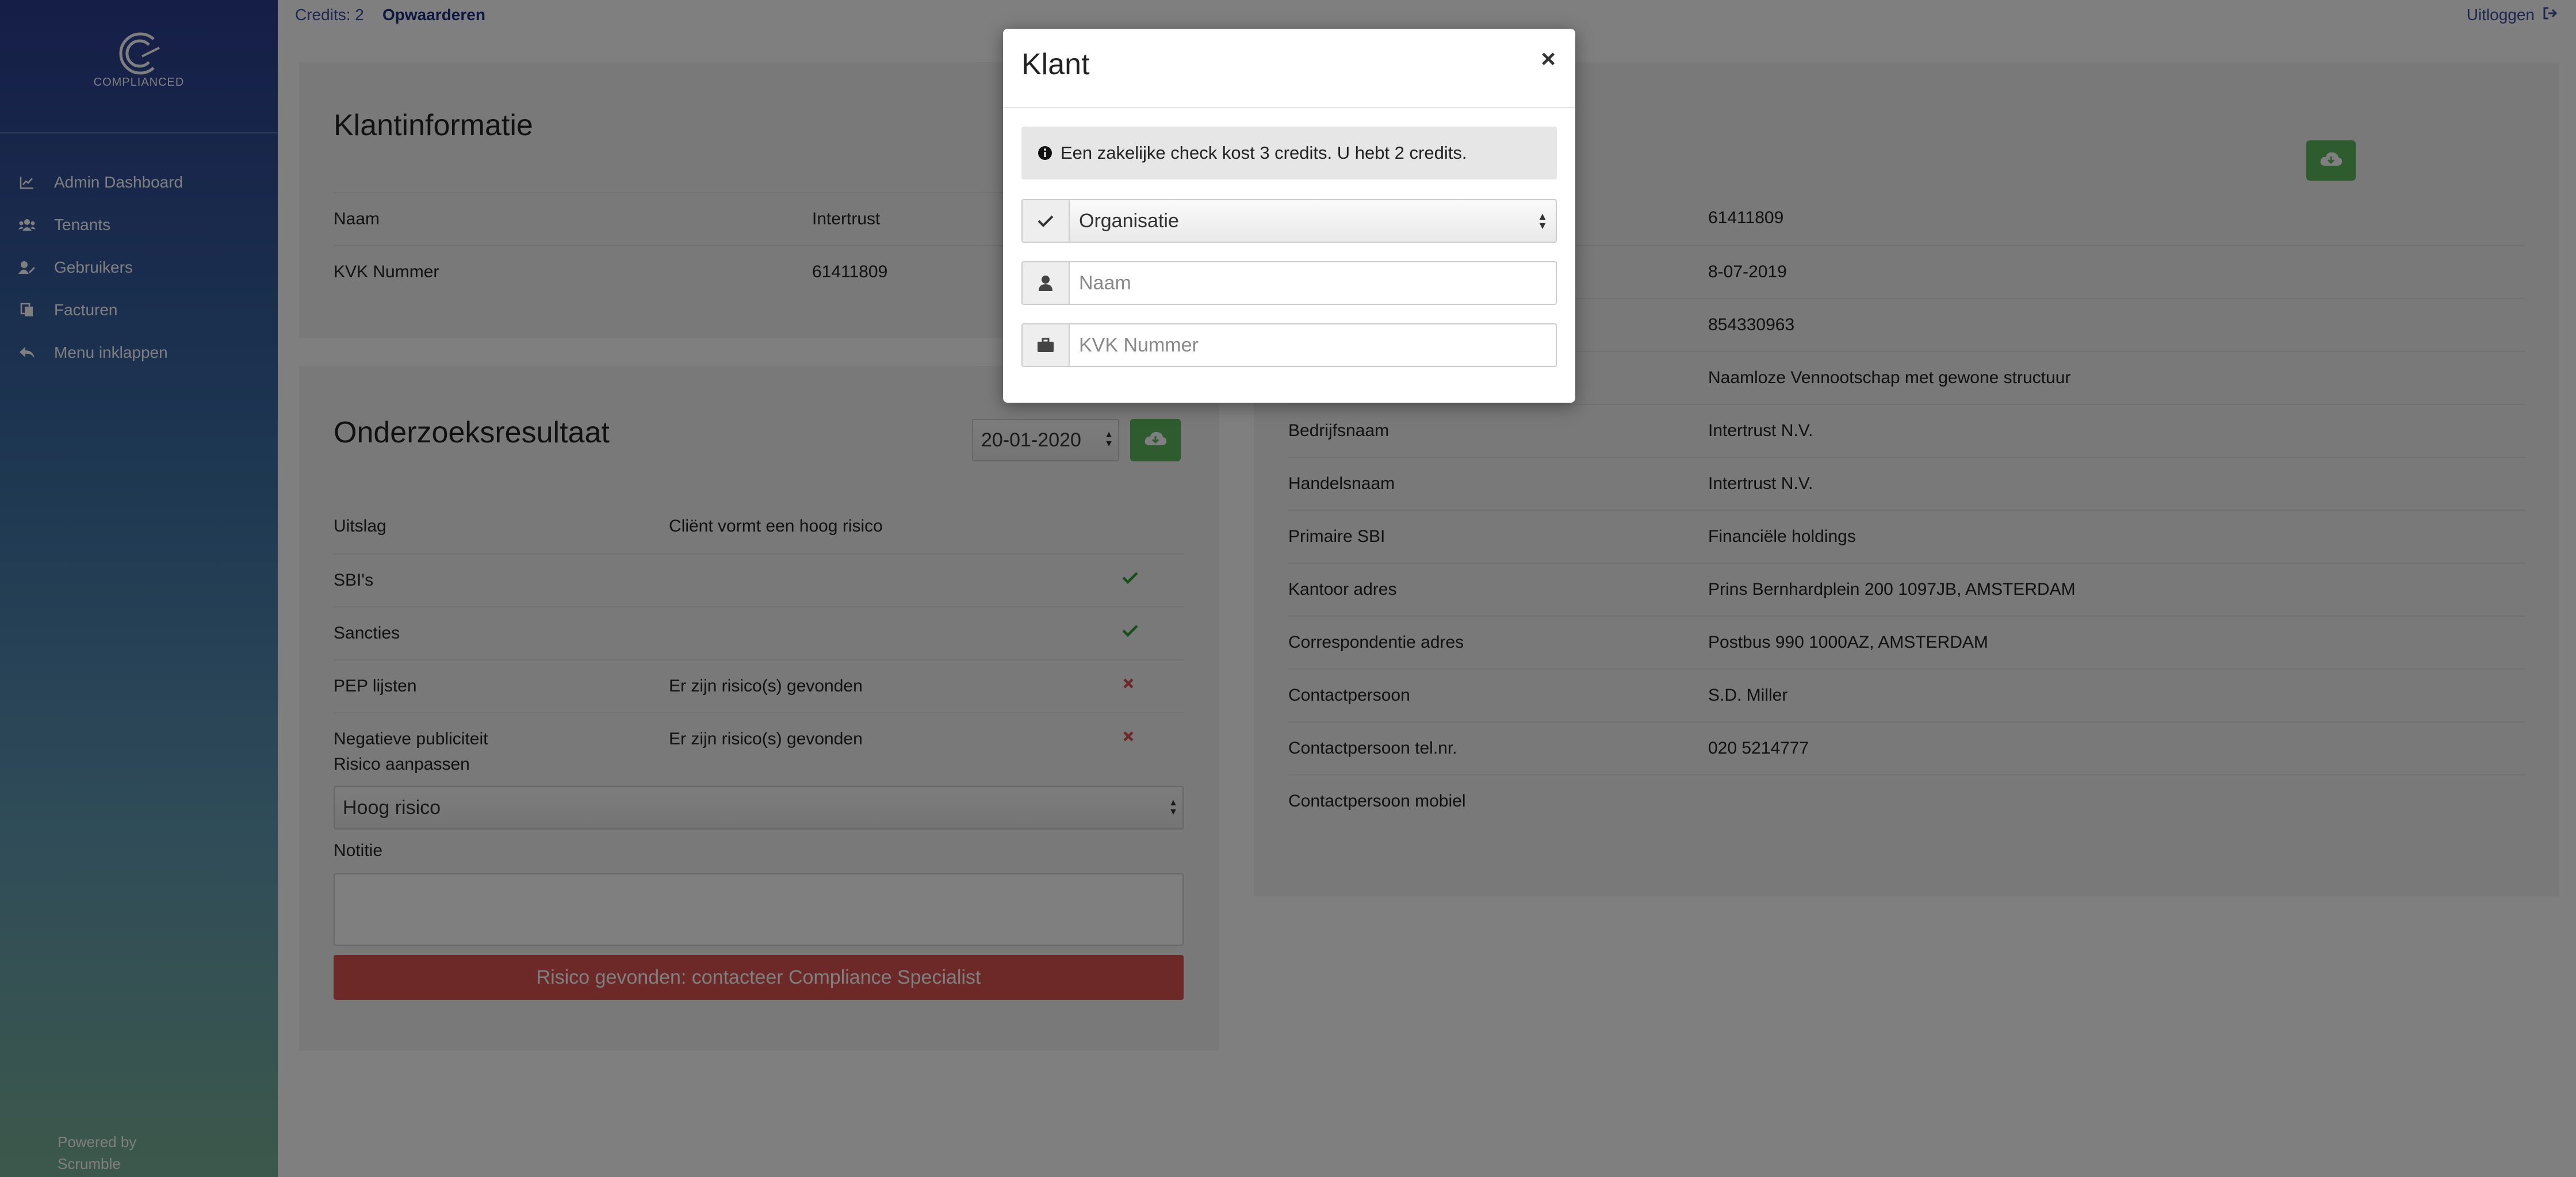 Image resolution: width=2576 pixels, height=1177 pixels. I want to click on type-select-value: Organisatie, so click(1129, 220).